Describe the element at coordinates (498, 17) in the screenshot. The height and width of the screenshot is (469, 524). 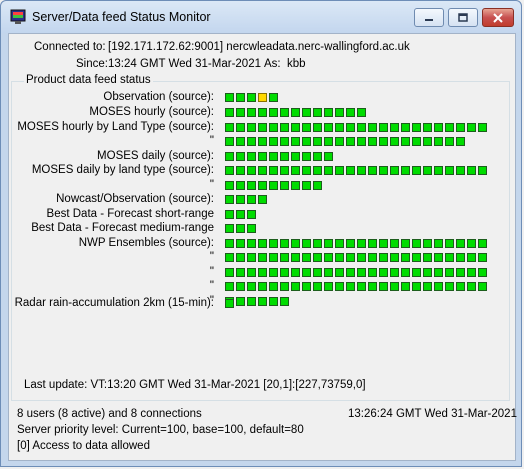
I see `close-button` at that location.